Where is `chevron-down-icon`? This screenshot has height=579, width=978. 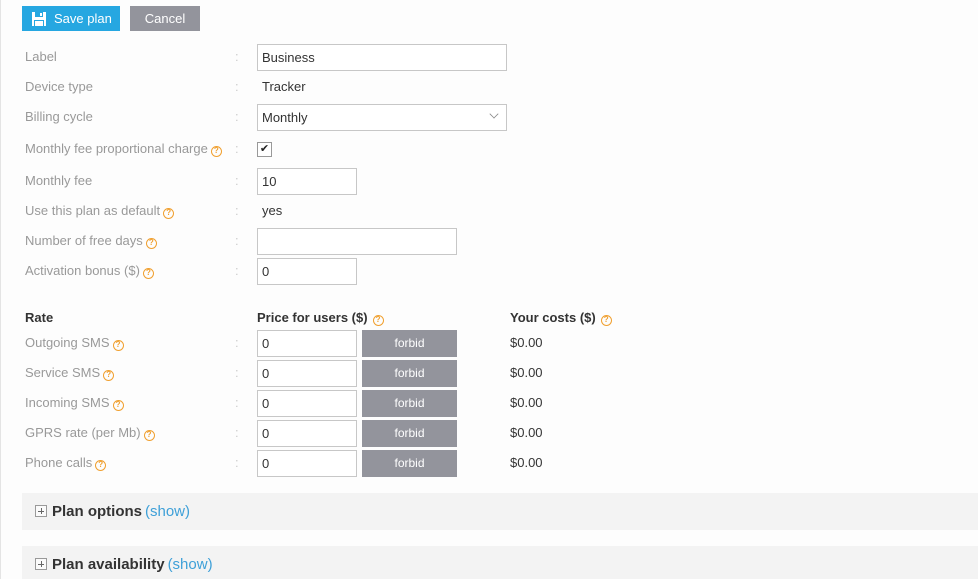
chevron-down-icon is located at coordinates (494, 114).